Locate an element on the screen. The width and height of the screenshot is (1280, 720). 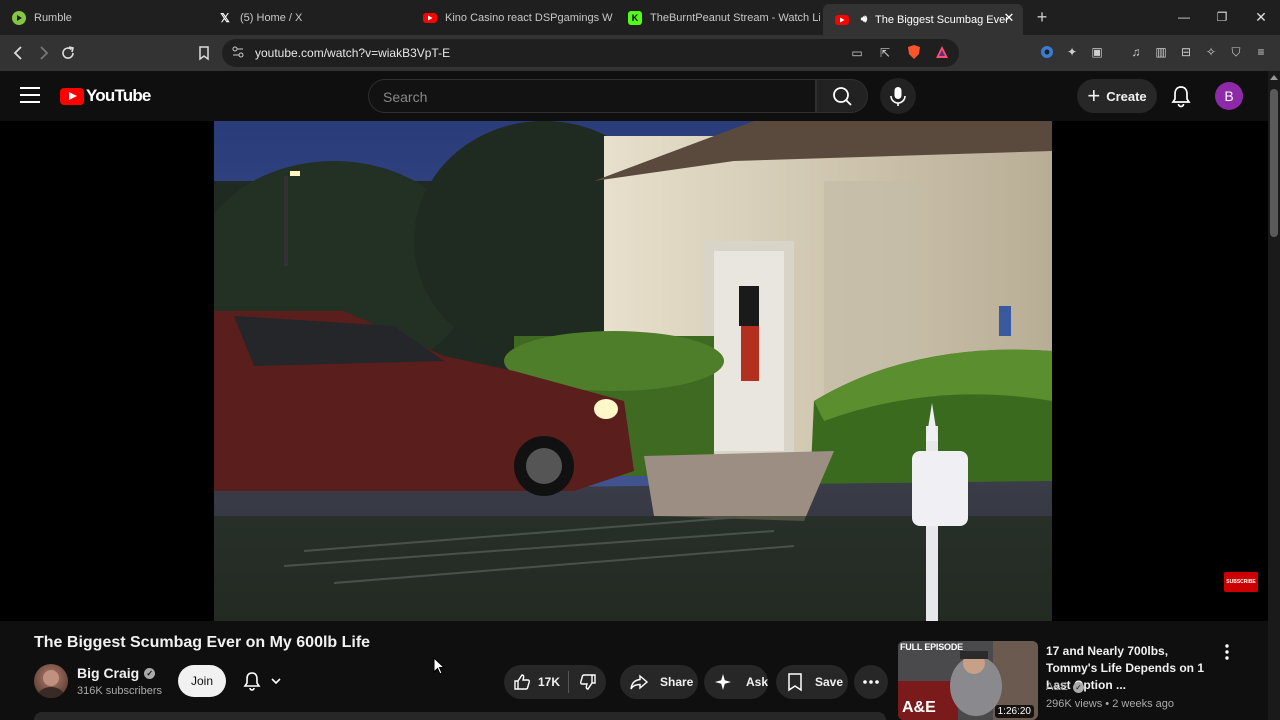
bell-icon is located at coordinates (1181, 97).